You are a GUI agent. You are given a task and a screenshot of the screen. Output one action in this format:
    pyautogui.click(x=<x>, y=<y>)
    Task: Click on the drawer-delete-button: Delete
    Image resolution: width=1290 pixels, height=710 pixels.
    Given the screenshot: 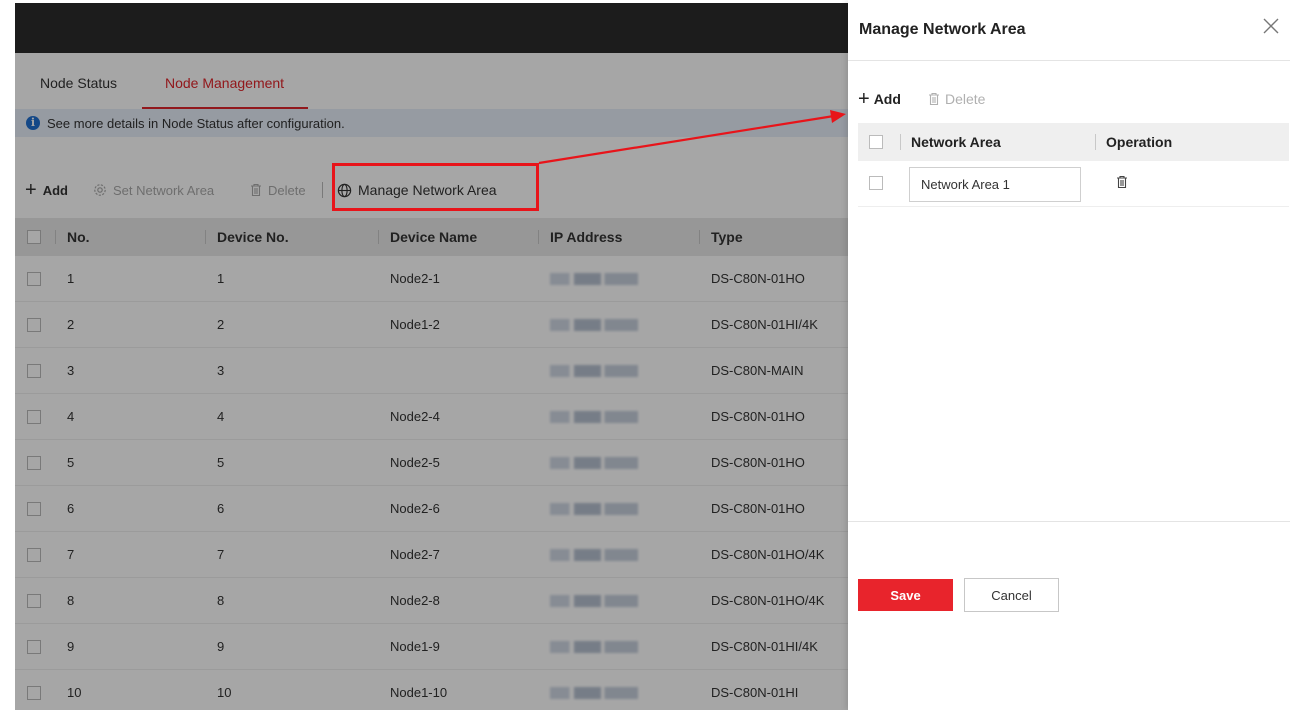 What is the action you would take?
    pyautogui.click(x=956, y=99)
    